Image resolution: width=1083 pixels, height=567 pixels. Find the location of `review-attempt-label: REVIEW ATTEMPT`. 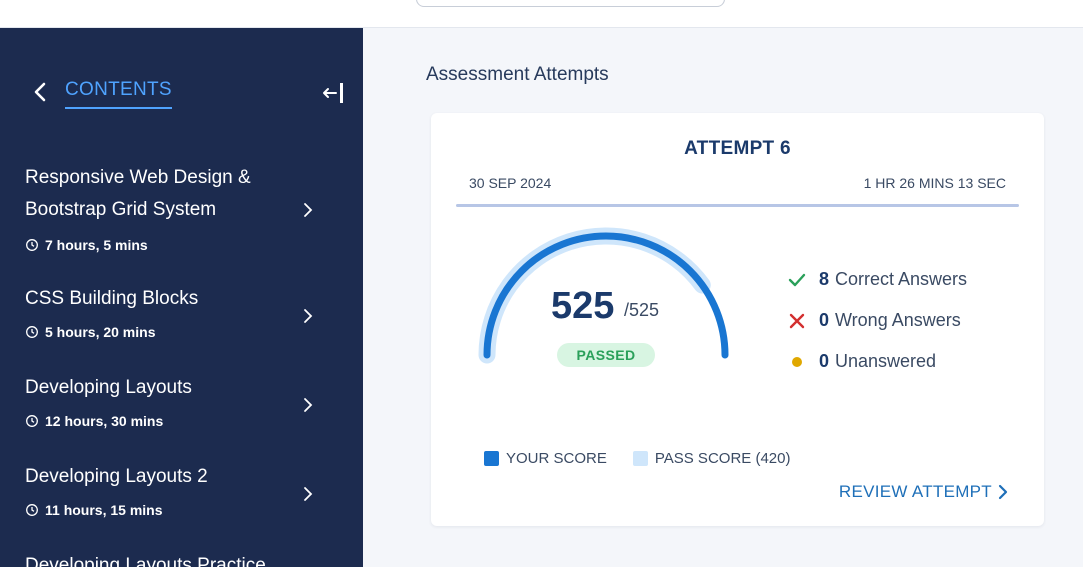

review-attempt-label: REVIEW ATTEMPT is located at coordinates (915, 491).